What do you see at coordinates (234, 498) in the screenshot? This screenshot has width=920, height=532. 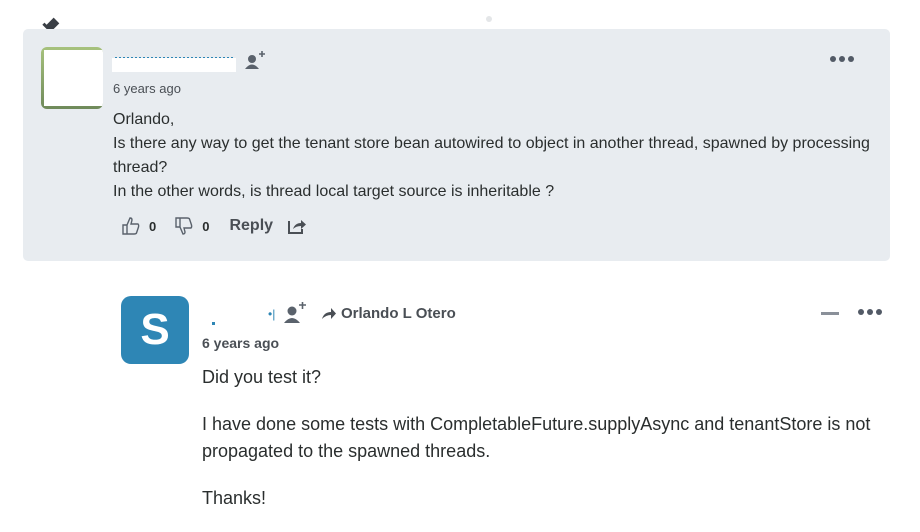 I see `comment-paragraph: Thanks!` at bounding box center [234, 498].